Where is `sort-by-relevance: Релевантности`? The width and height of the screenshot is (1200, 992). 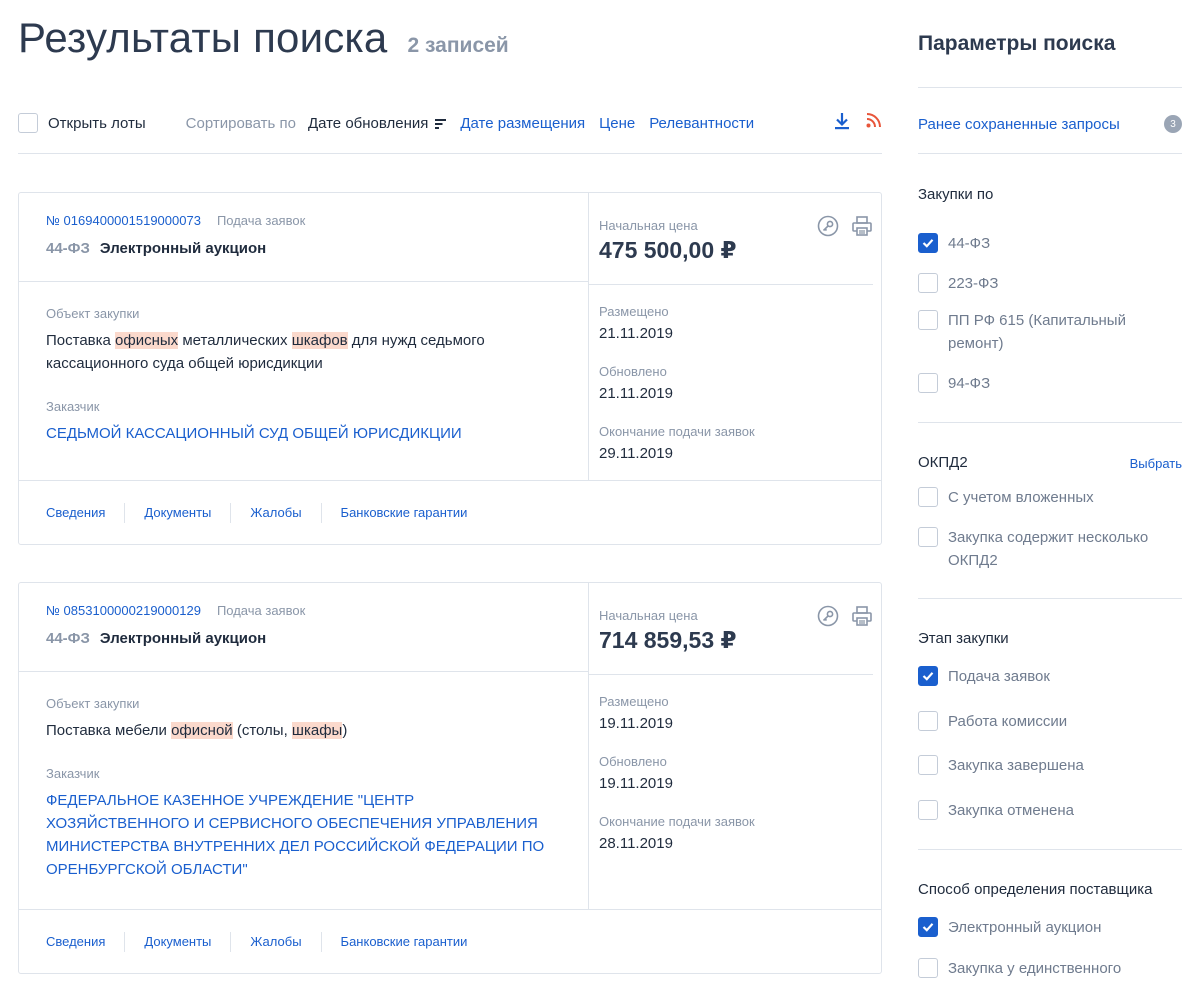 sort-by-relevance: Релевантности is located at coordinates (701, 123).